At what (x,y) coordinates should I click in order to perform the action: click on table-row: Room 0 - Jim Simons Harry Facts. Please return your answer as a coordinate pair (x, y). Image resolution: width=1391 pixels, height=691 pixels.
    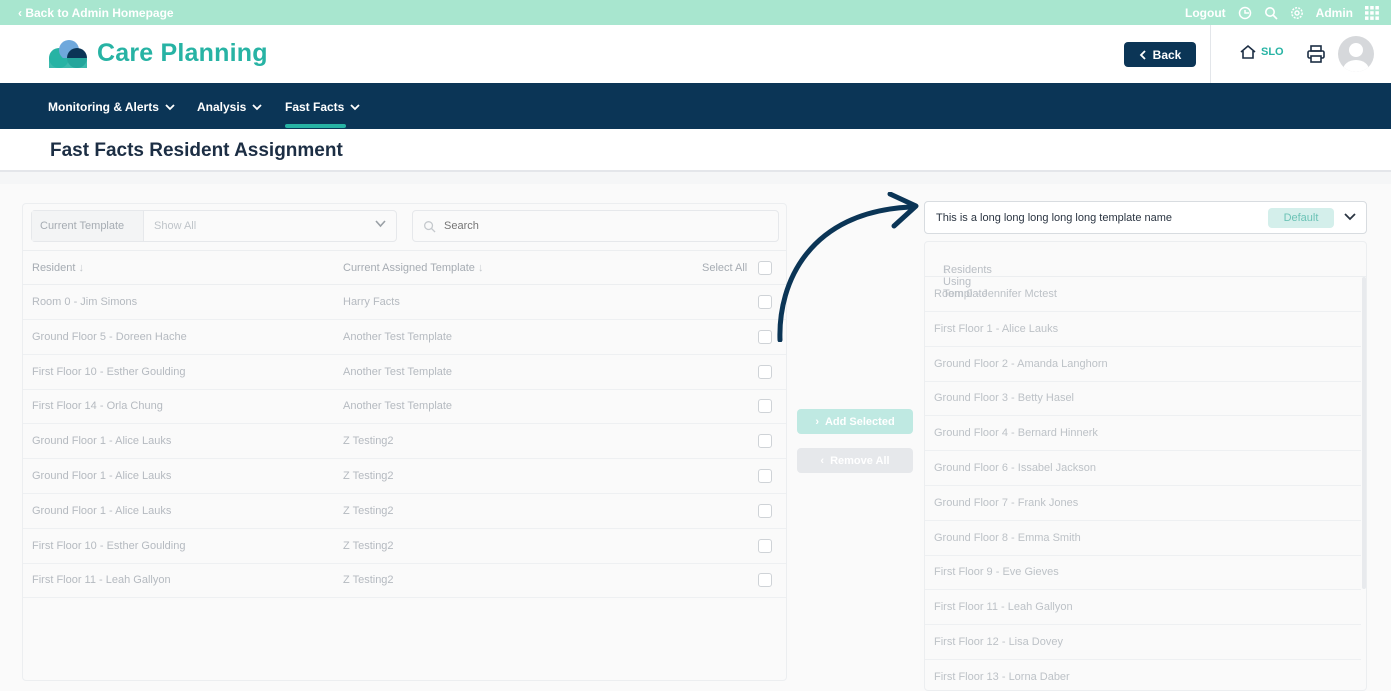
    Looking at the image, I should click on (404, 302).